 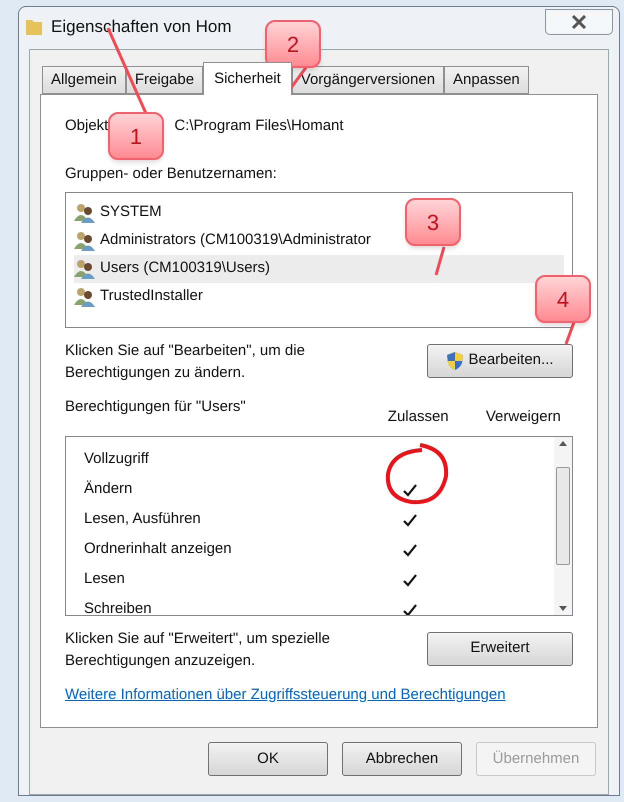 What do you see at coordinates (156, 406) in the screenshot?
I see `permissions-label: Berechtigungen für "Users"` at bounding box center [156, 406].